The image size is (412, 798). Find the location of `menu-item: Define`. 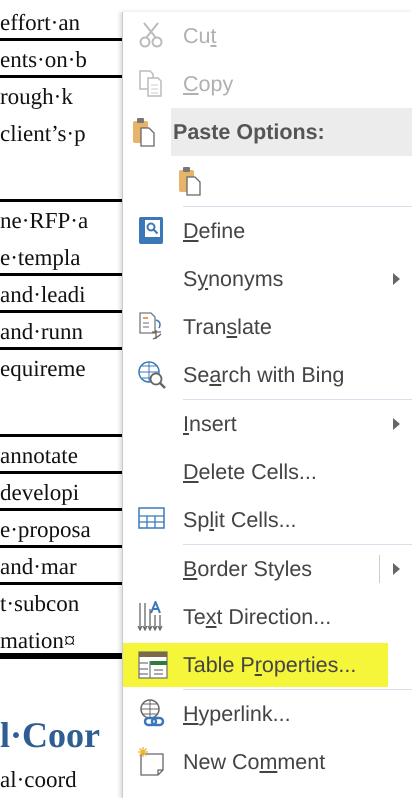

menu-item: Define is located at coordinates (267, 231).